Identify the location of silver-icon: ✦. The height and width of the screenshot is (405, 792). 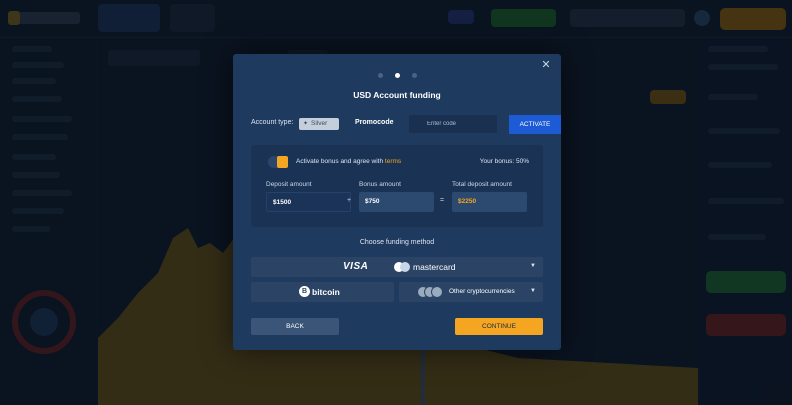
(306, 124).